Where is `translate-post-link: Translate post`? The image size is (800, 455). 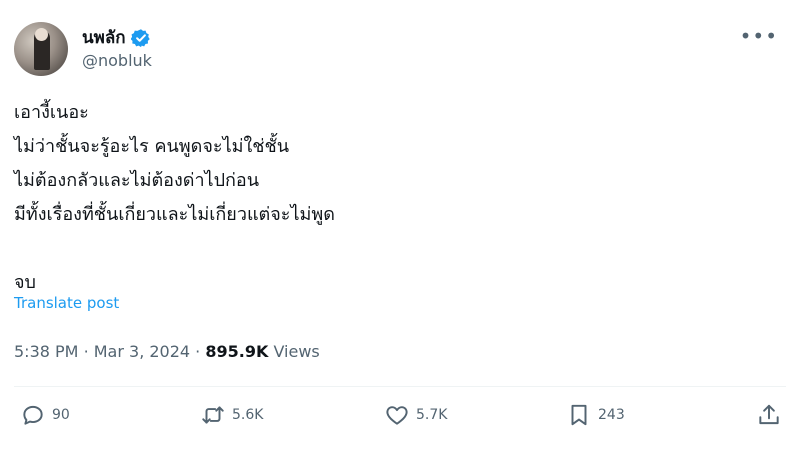
translate-post-link: Translate post is located at coordinates (66, 303).